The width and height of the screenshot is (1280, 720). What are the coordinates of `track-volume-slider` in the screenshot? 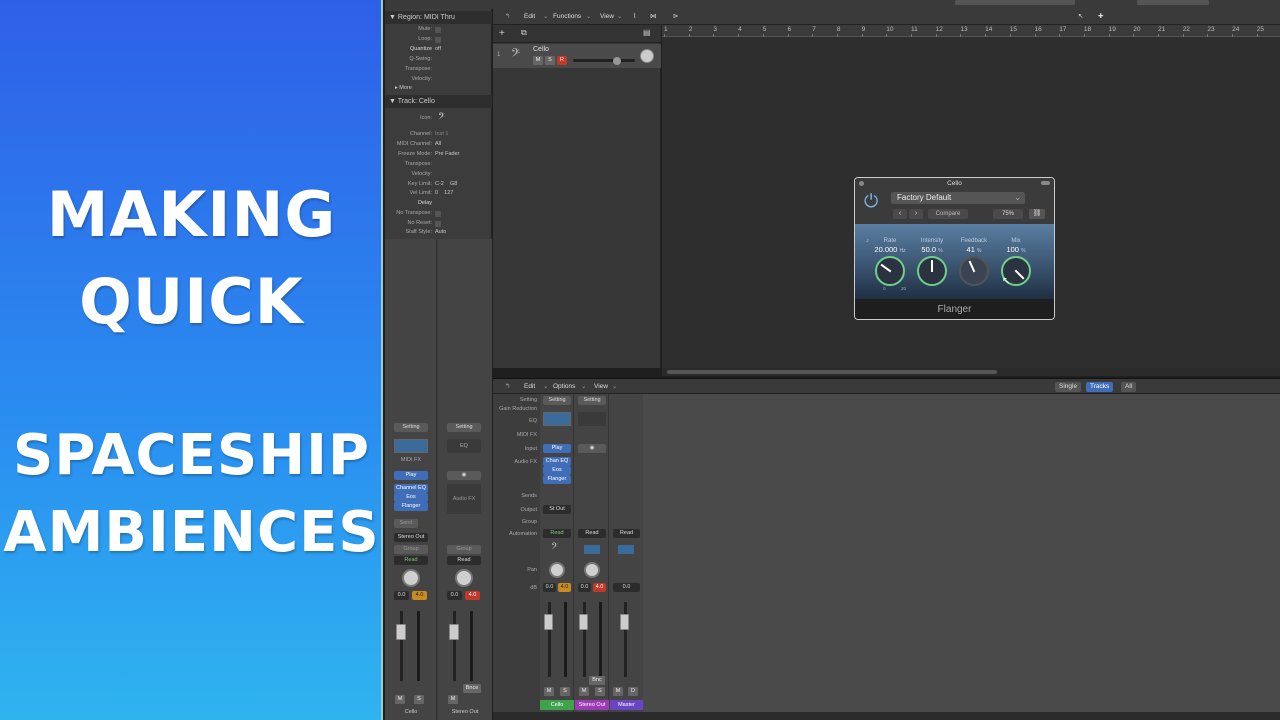 It's located at (604, 60).